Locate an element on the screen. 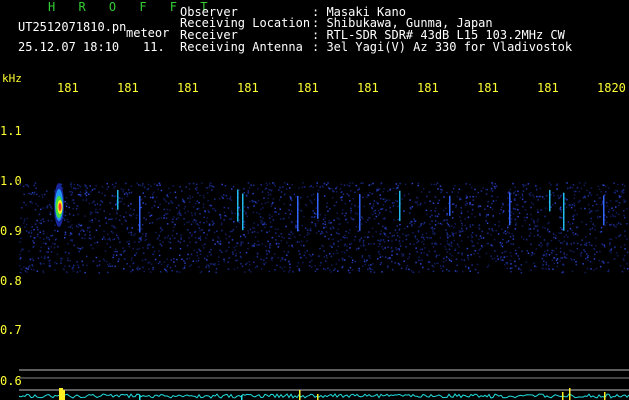 Image resolution: width=629 pixels, height=400 pixels. signal-spike is located at coordinates (563, 396).